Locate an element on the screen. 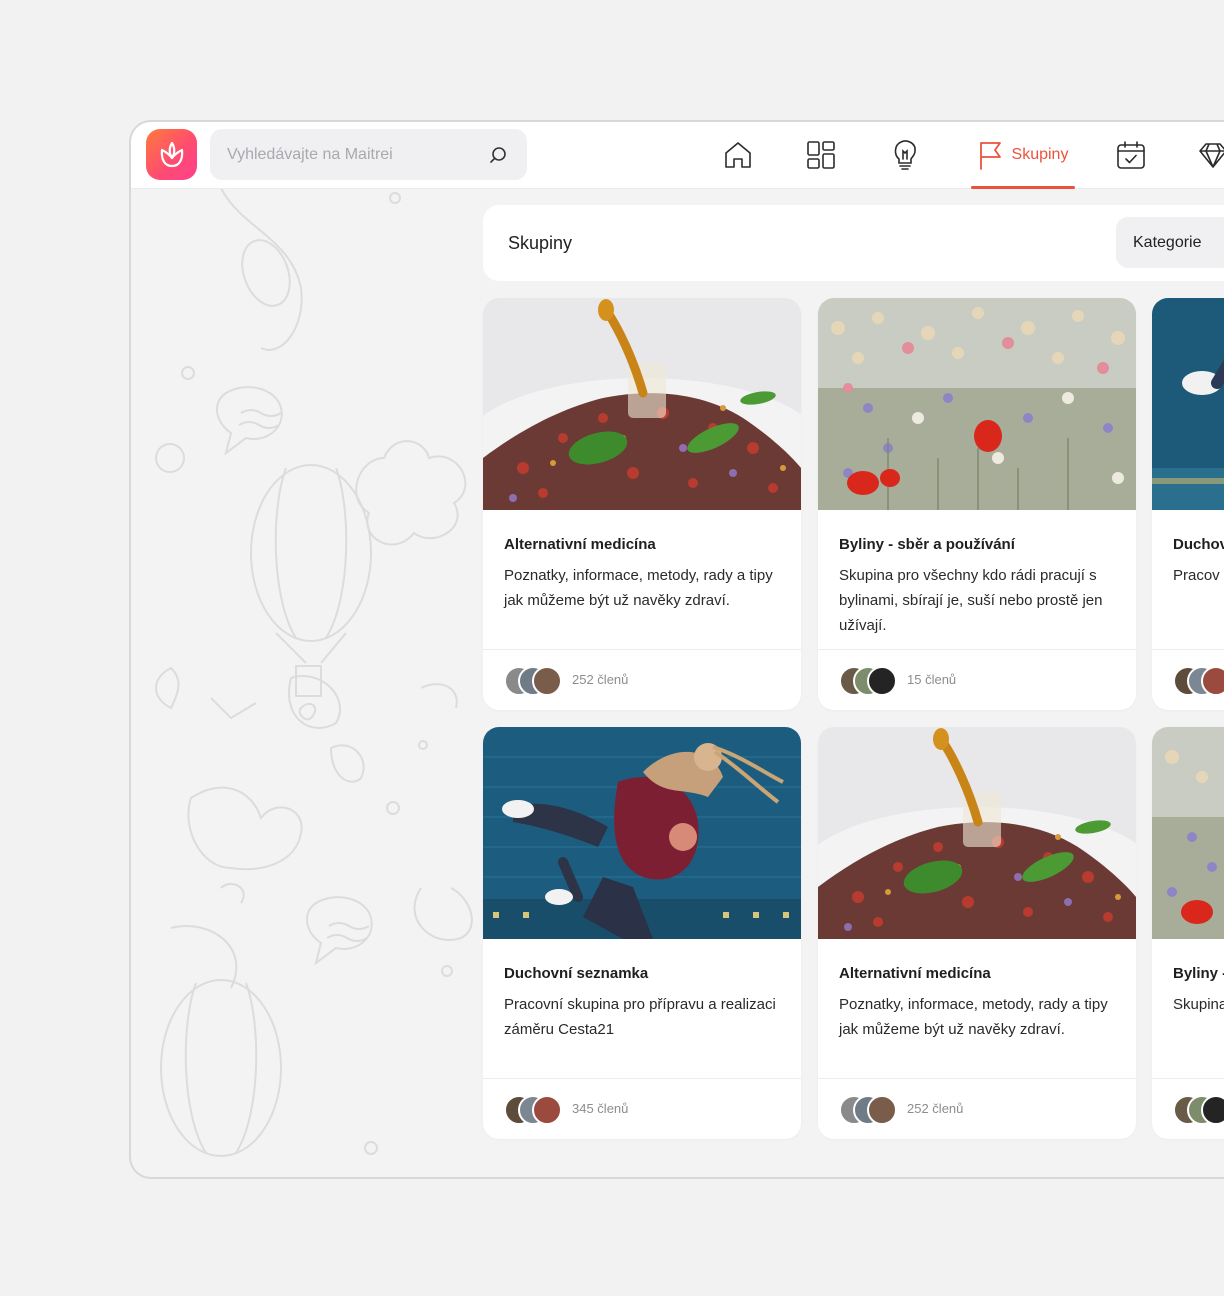 The width and height of the screenshot is (1224, 1296). active-tab-indicator is located at coordinates (1023, 187).